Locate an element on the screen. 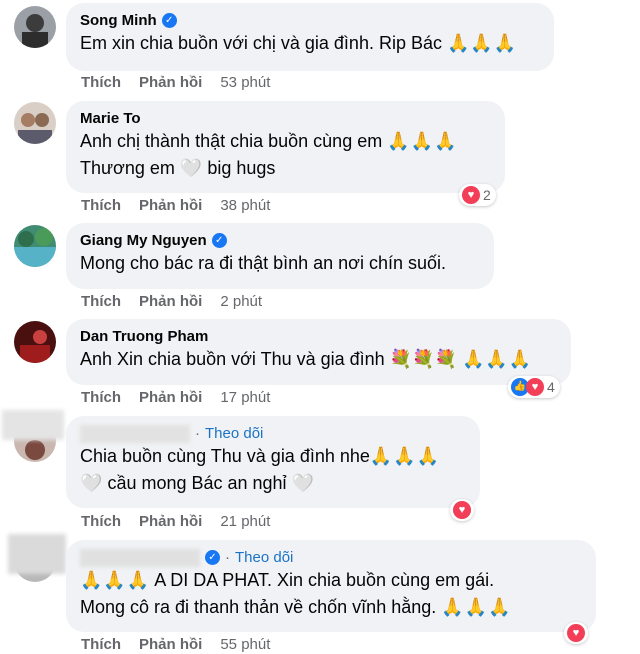 The width and height of the screenshot is (640, 654). comment-actions: Thích Phản hồi 53 phút is located at coordinates (175, 82).